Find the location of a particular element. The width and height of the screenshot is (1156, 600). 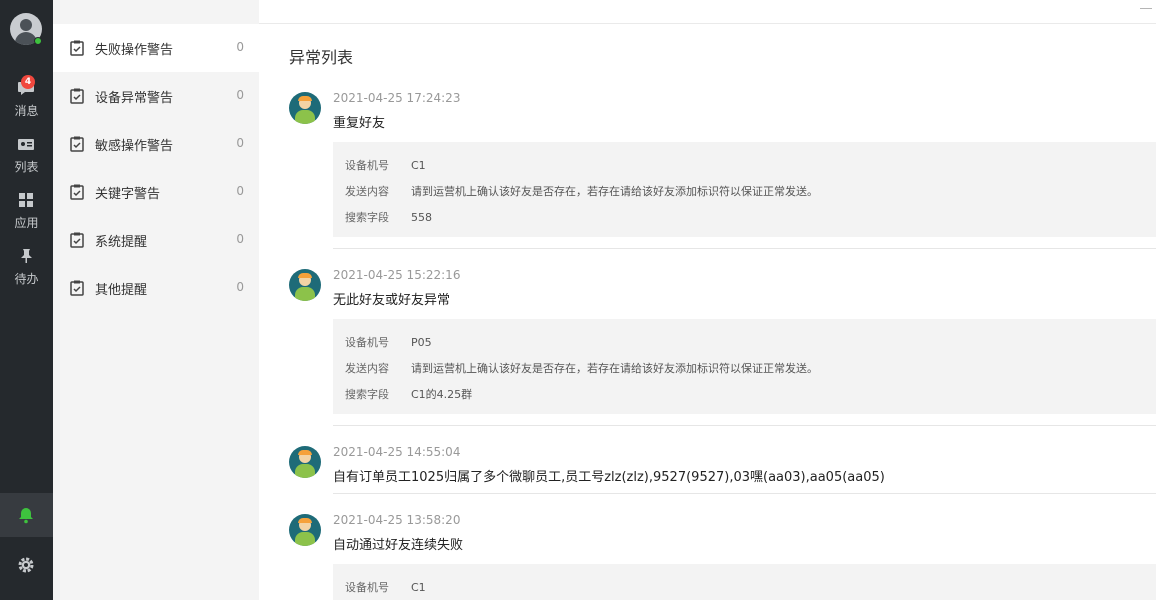

item-time: 2021-04-25 17:24:23 is located at coordinates (397, 98).